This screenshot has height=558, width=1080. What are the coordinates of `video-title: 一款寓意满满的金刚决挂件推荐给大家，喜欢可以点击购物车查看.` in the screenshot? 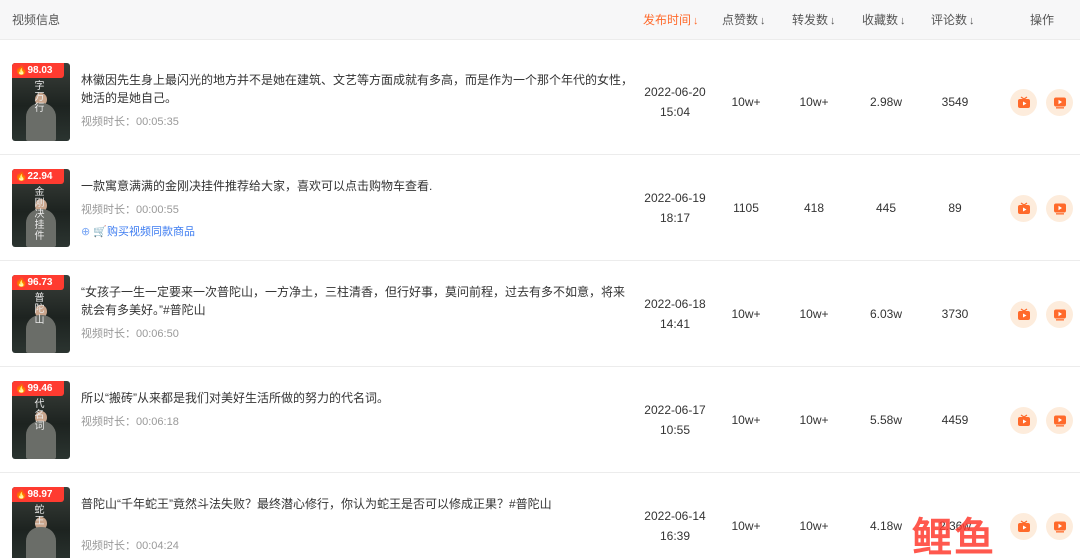 It's located at (358, 186).